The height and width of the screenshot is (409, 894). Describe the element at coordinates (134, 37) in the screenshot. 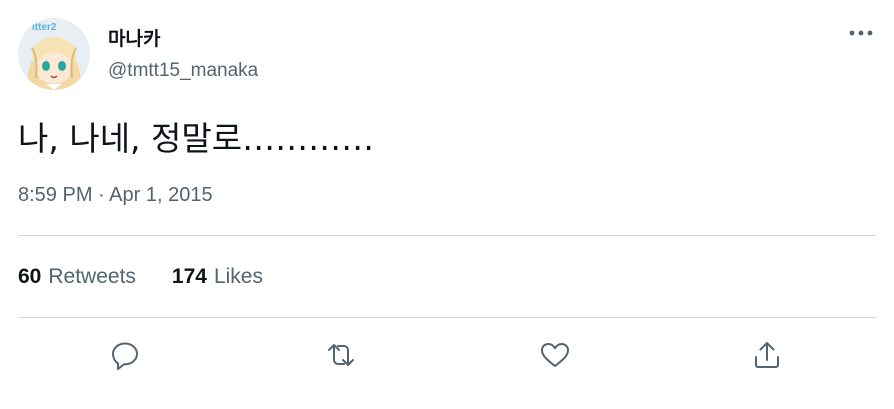

I see `display-name: 마나카` at that location.